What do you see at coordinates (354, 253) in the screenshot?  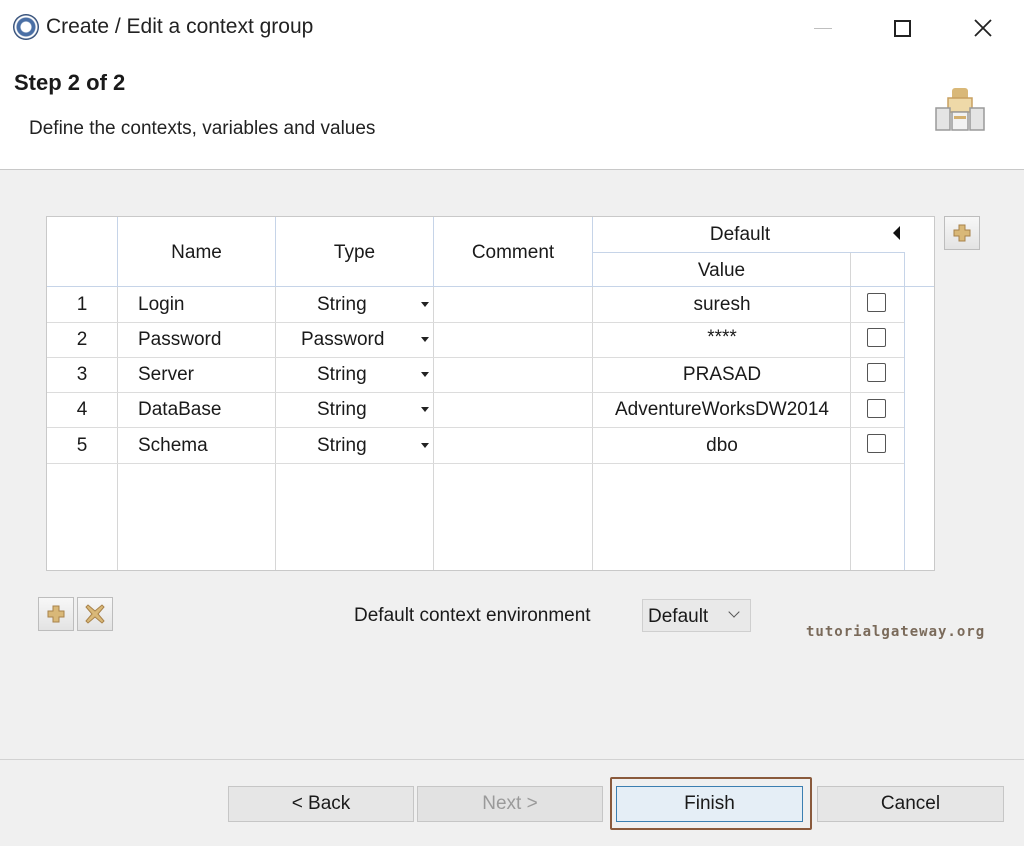 I see `header-type: Type` at bounding box center [354, 253].